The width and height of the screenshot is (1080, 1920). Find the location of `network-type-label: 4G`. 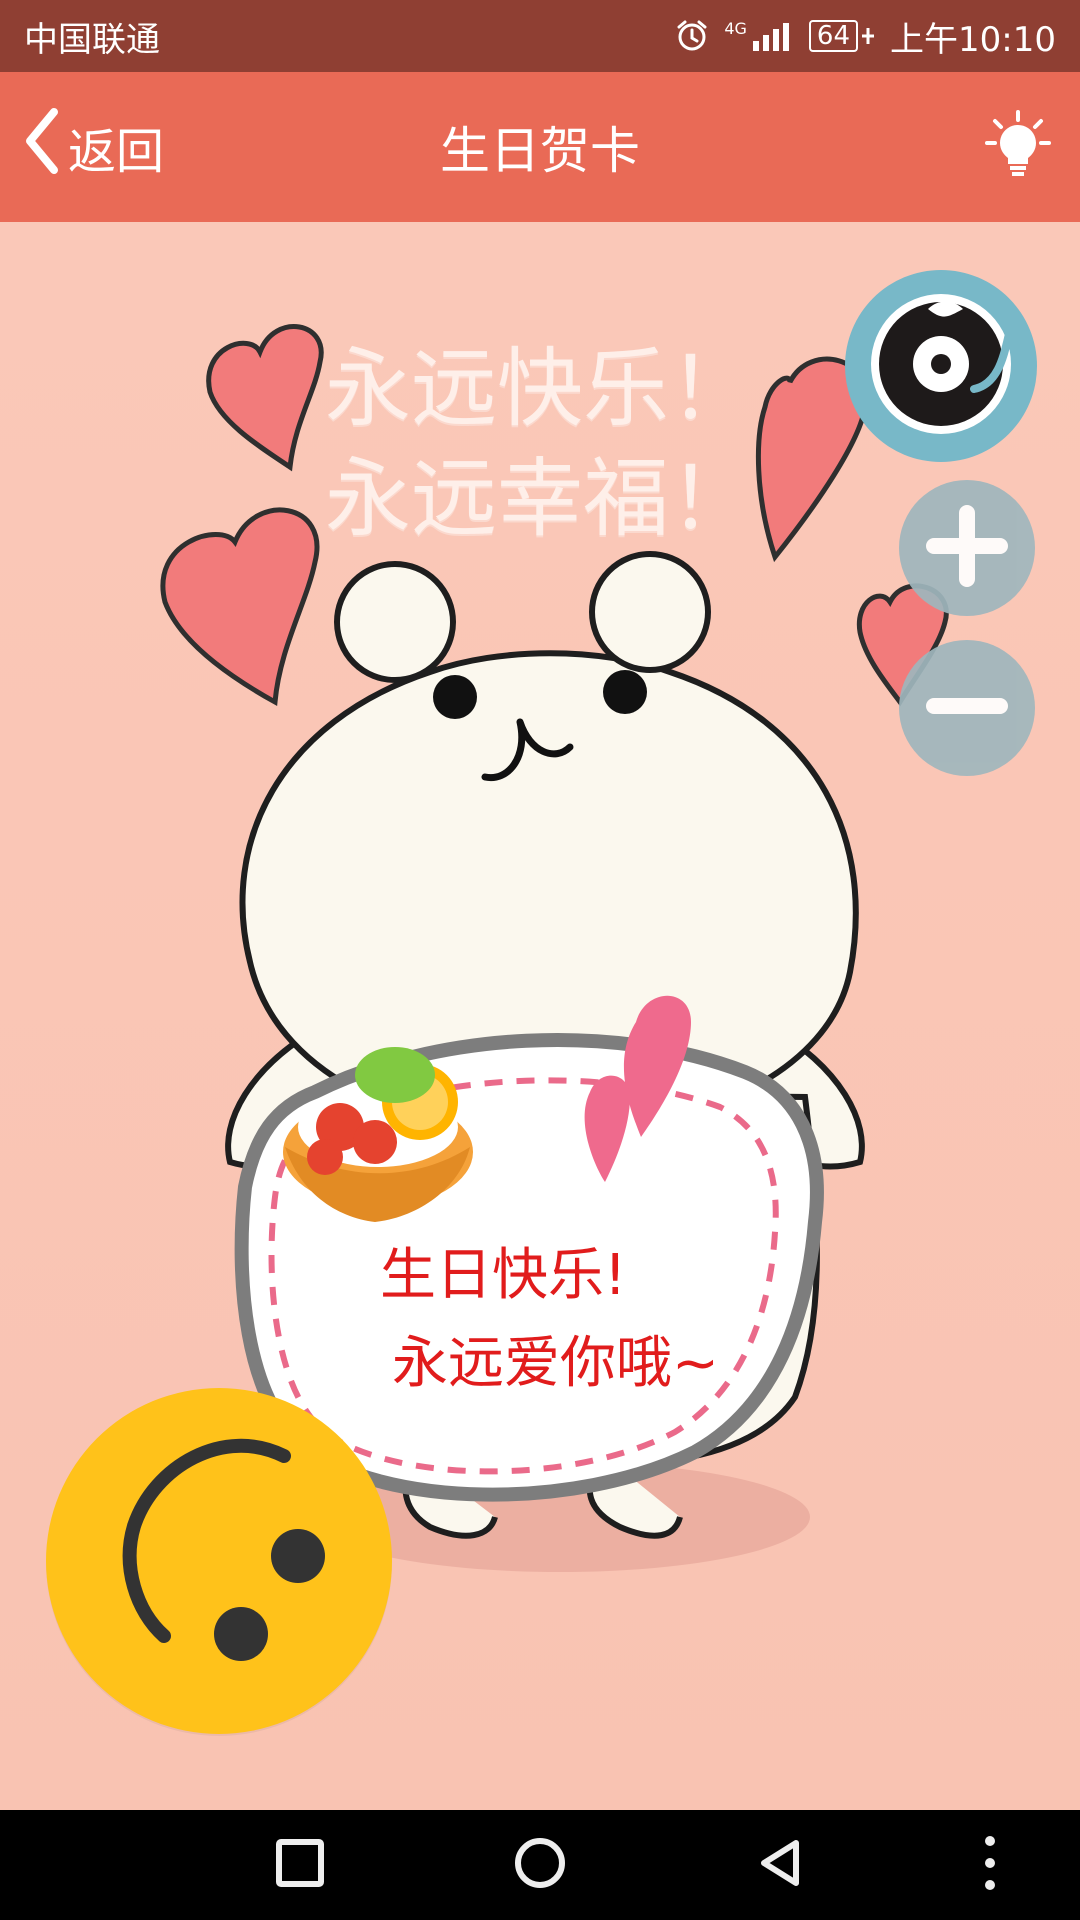

network-type-label: 4G is located at coordinates (735, 28).